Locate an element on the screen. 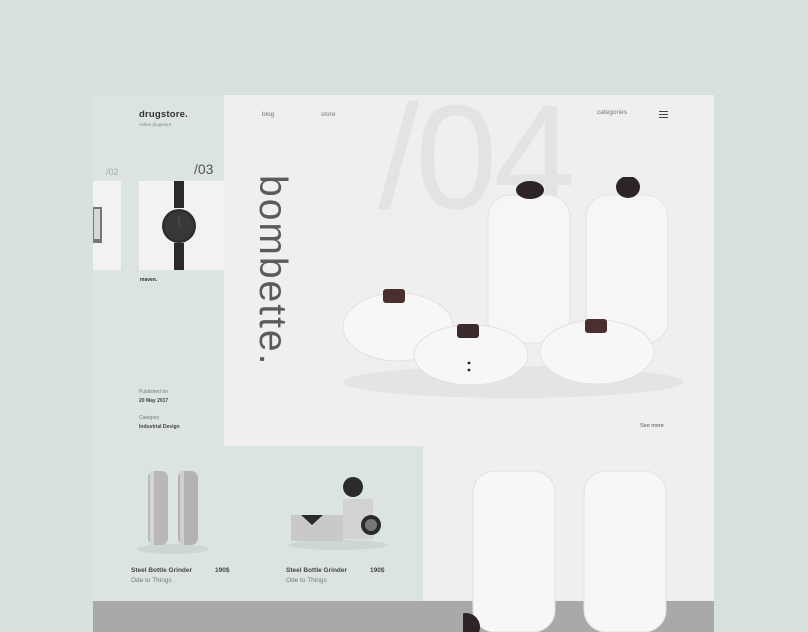  brand-tagline: online drugstore is located at coordinates (155, 124).